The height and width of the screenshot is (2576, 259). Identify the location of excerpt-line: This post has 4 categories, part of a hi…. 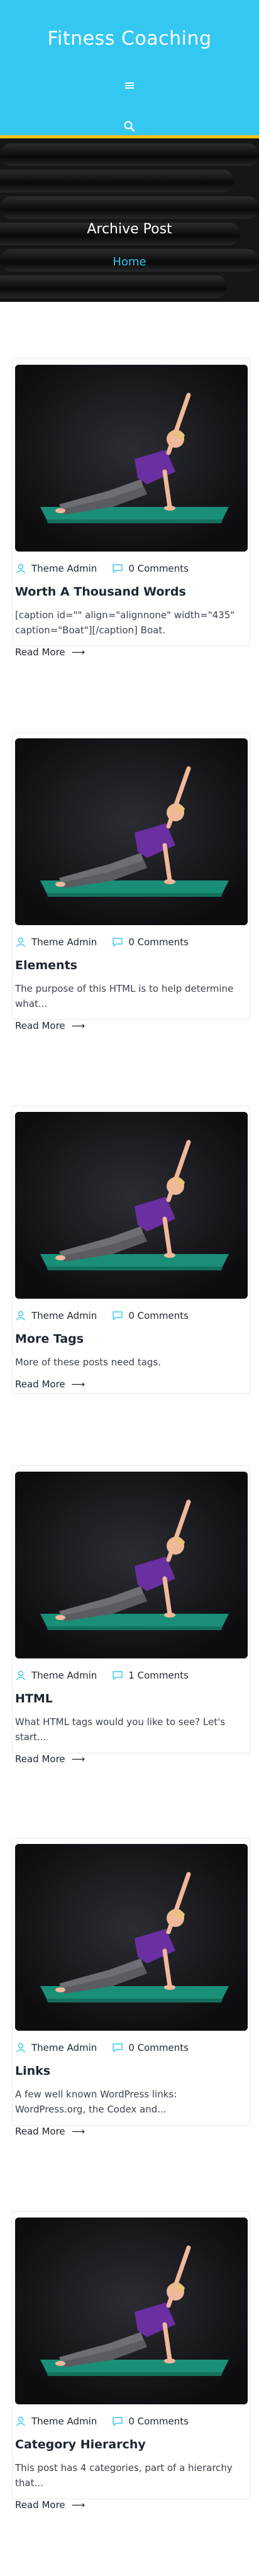
(124, 2467).